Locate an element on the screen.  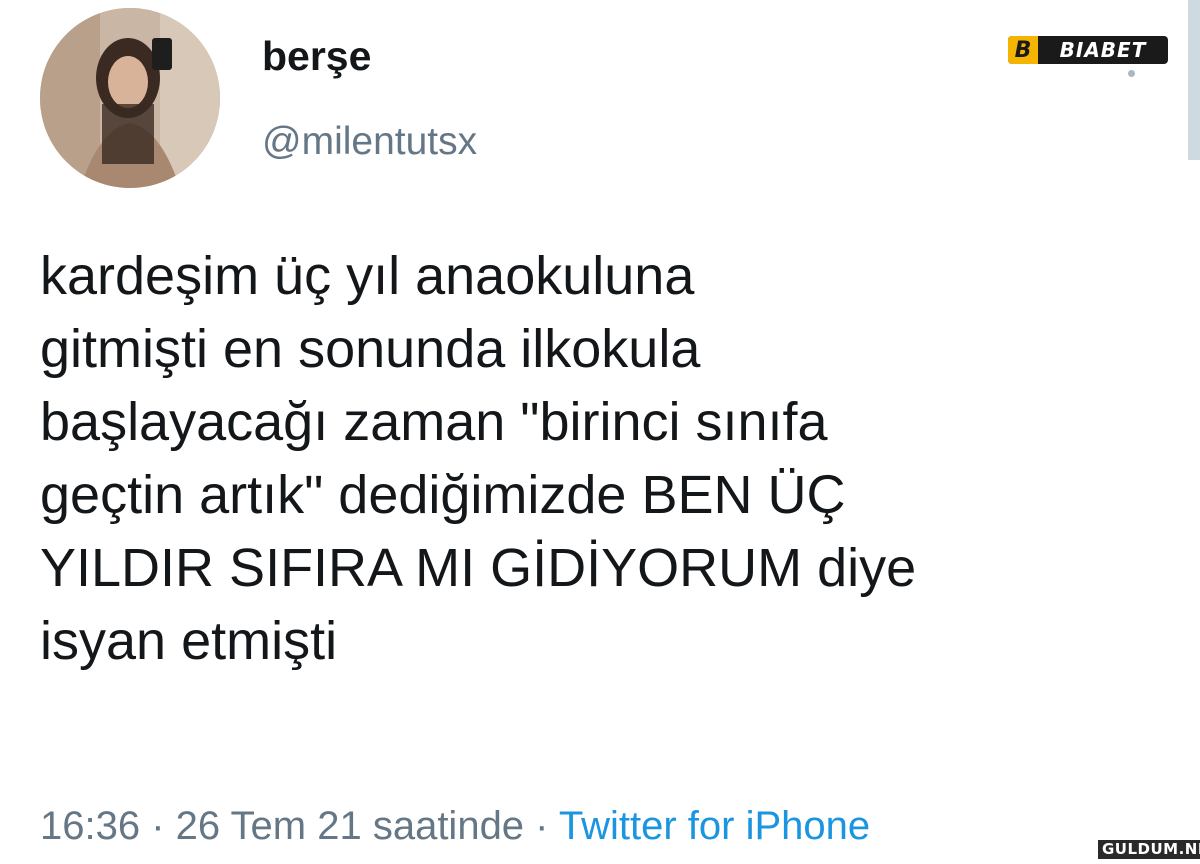
tweet-line: başlayacağı zaman "birinci sınıfa is located at coordinates (434, 422).